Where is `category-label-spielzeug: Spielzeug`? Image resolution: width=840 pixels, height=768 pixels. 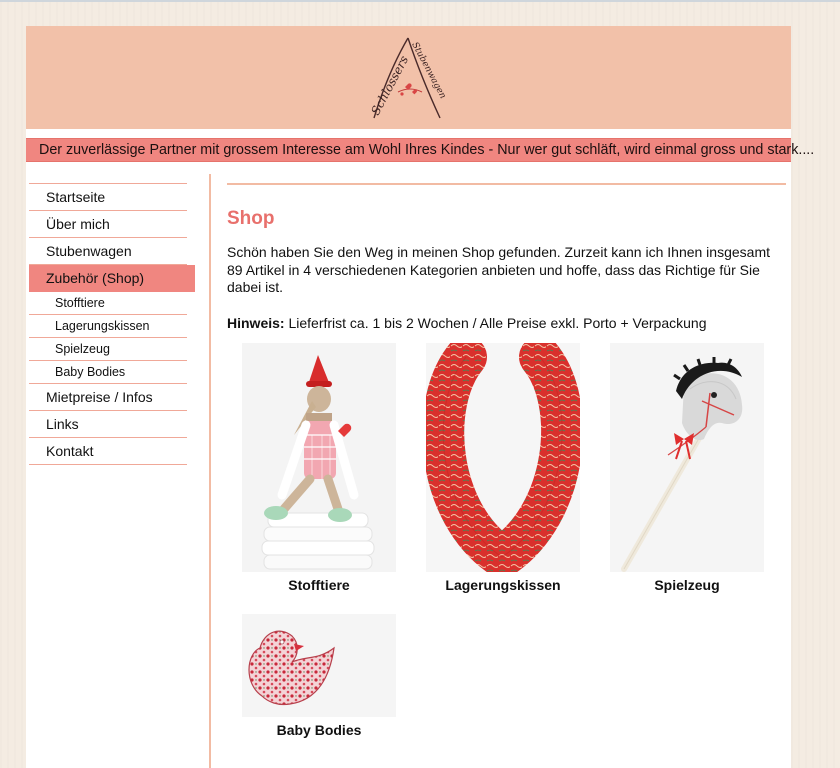 category-label-spielzeug: Spielzeug is located at coordinates (687, 585).